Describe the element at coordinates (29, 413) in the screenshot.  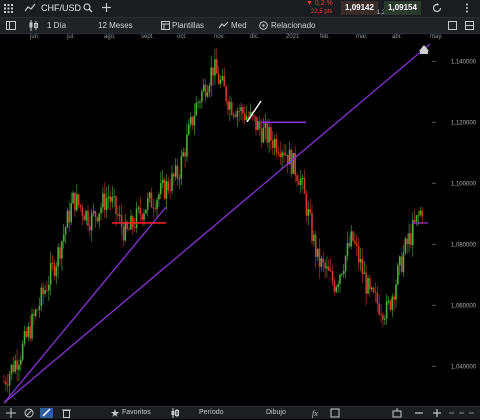
I see `disable-icon` at that location.